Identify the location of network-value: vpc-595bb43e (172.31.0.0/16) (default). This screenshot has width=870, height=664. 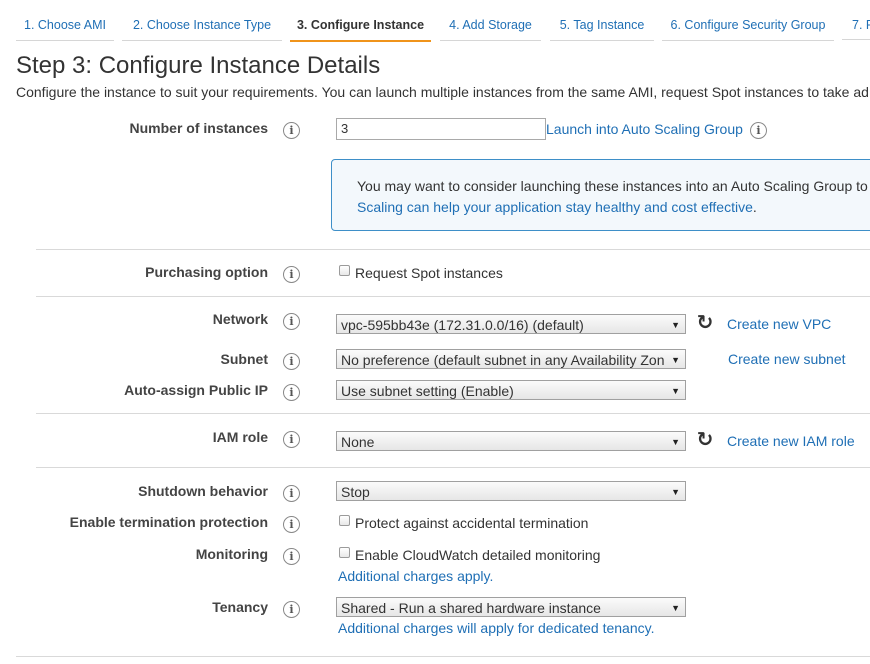
(462, 325).